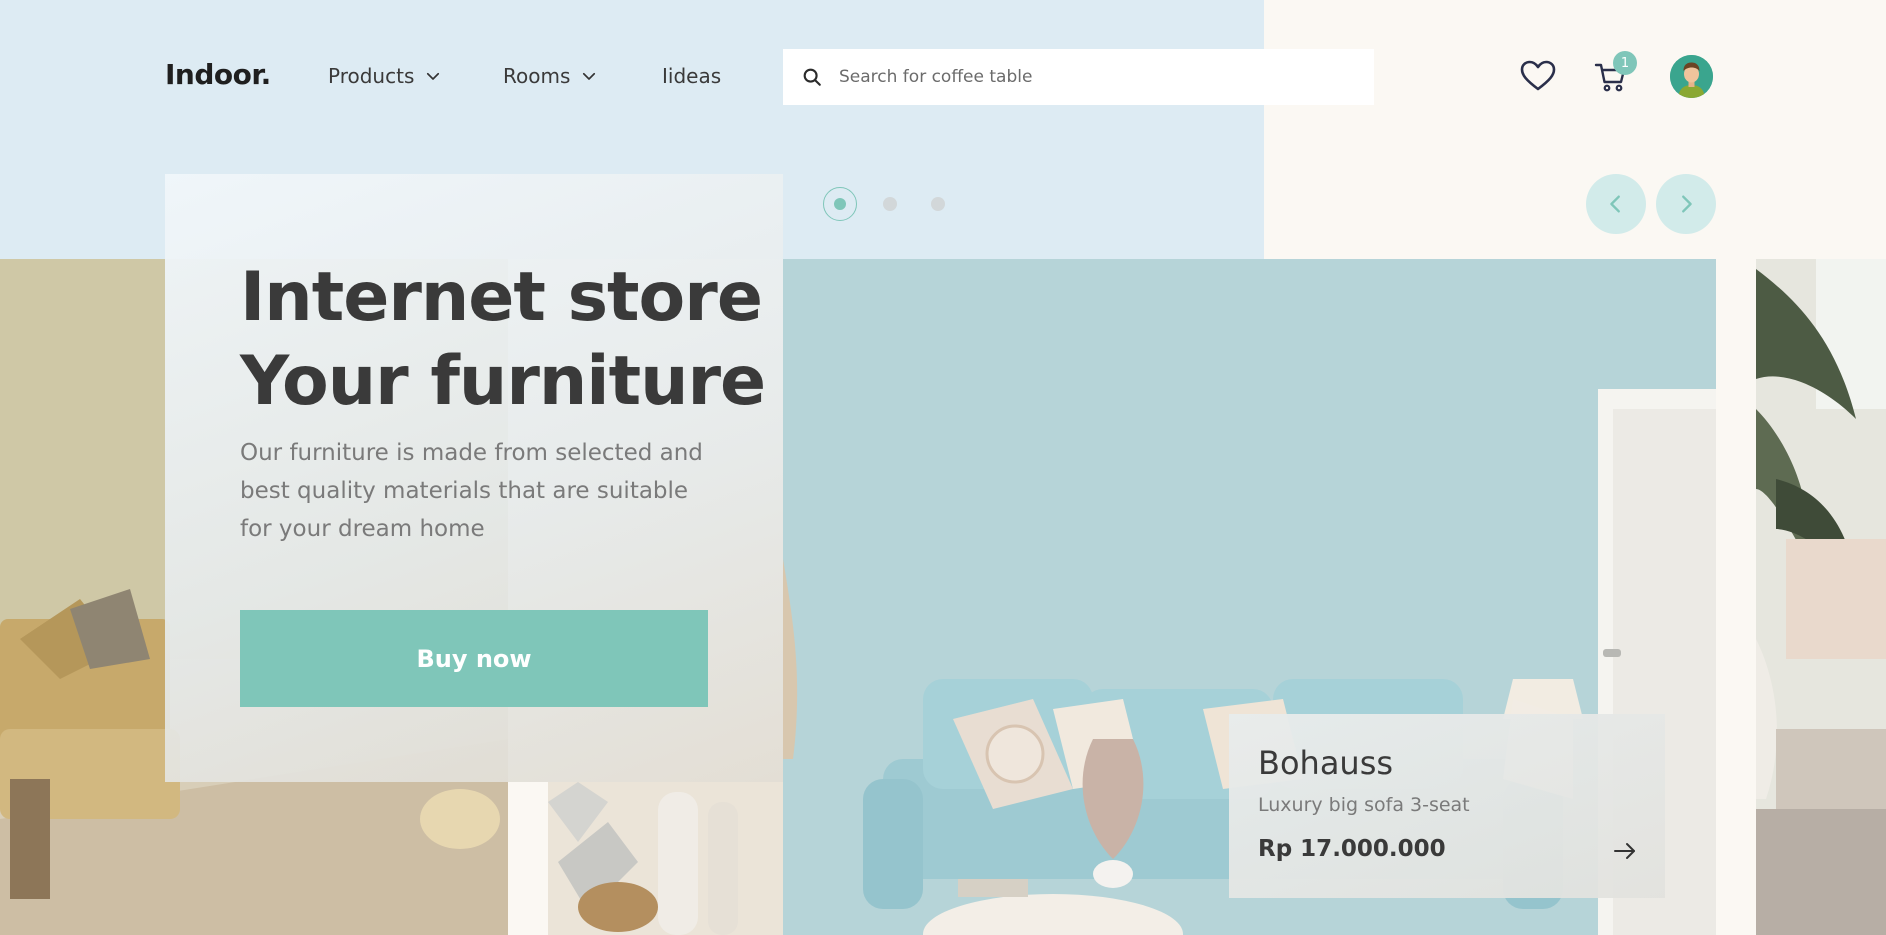  What do you see at coordinates (1352, 849) in the screenshot?
I see `product-price: Rp 17.000.000` at bounding box center [1352, 849].